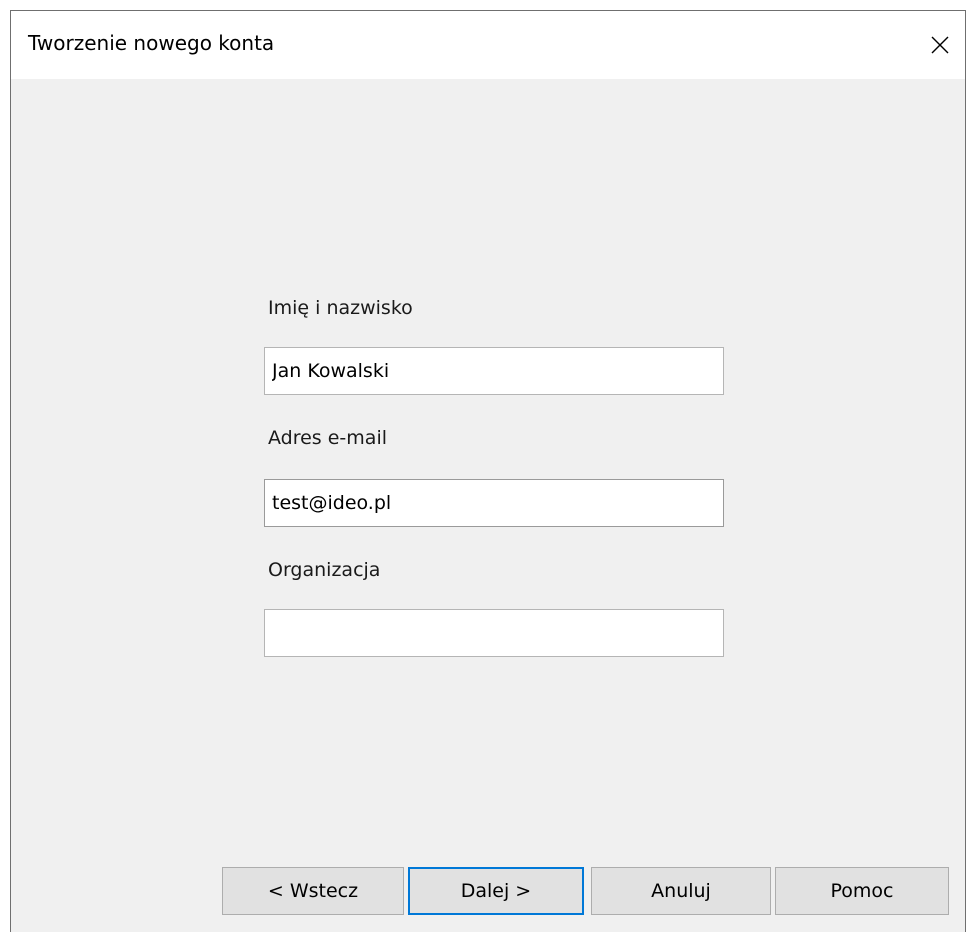  Describe the element at coordinates (494, 503) in the screenshot. I see `email-input` at that location.